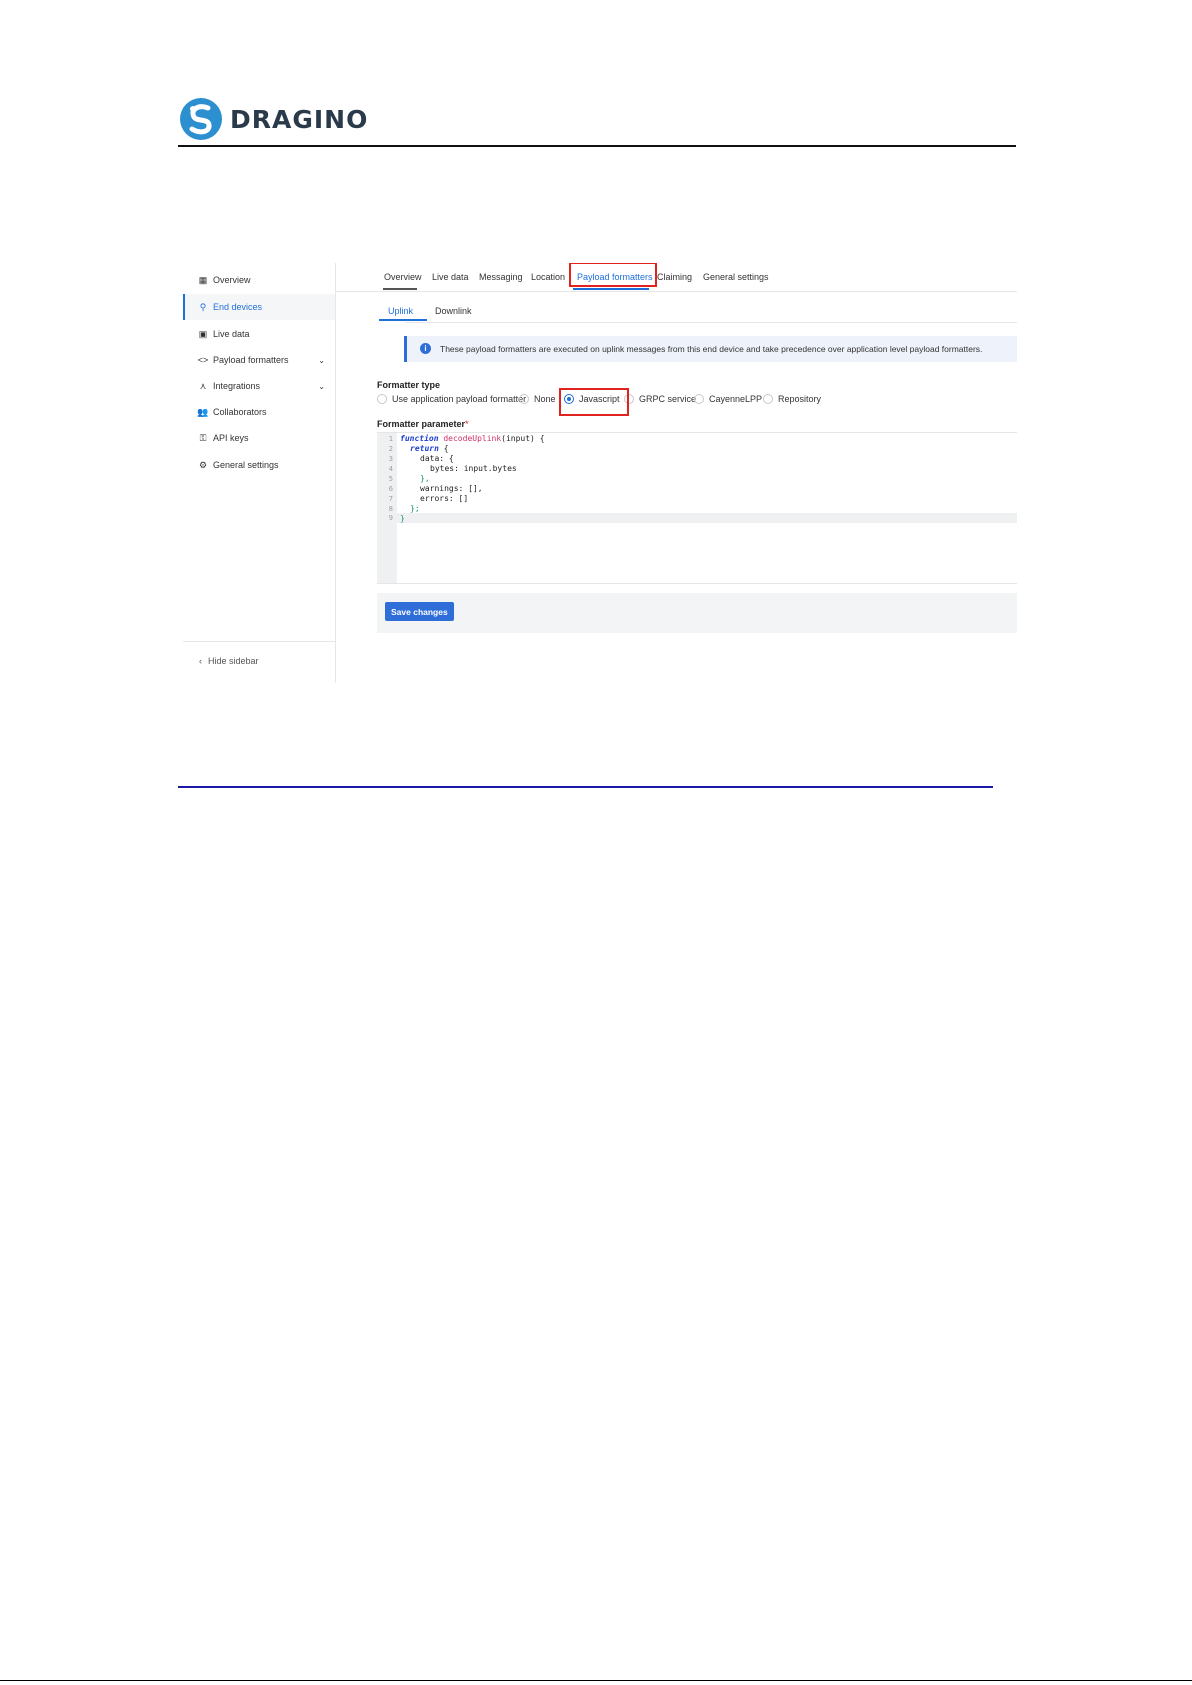 The width and height of the screenshot is (1192, 1685). I want to click on gear-icon: ⚙, so click(203, 464).